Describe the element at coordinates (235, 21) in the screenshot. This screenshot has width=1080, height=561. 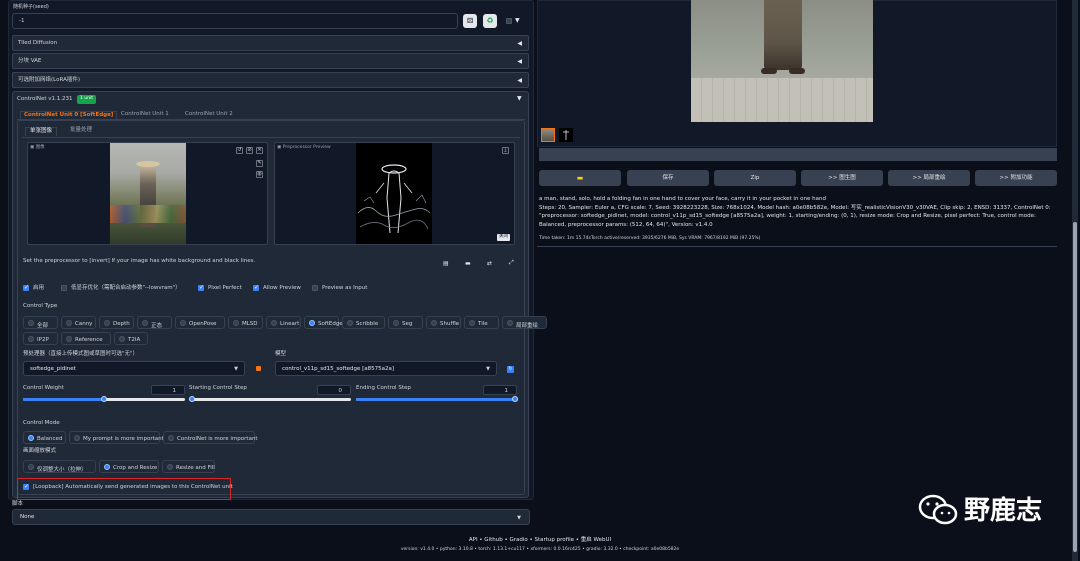
I see `seed-input: -1` at that location.